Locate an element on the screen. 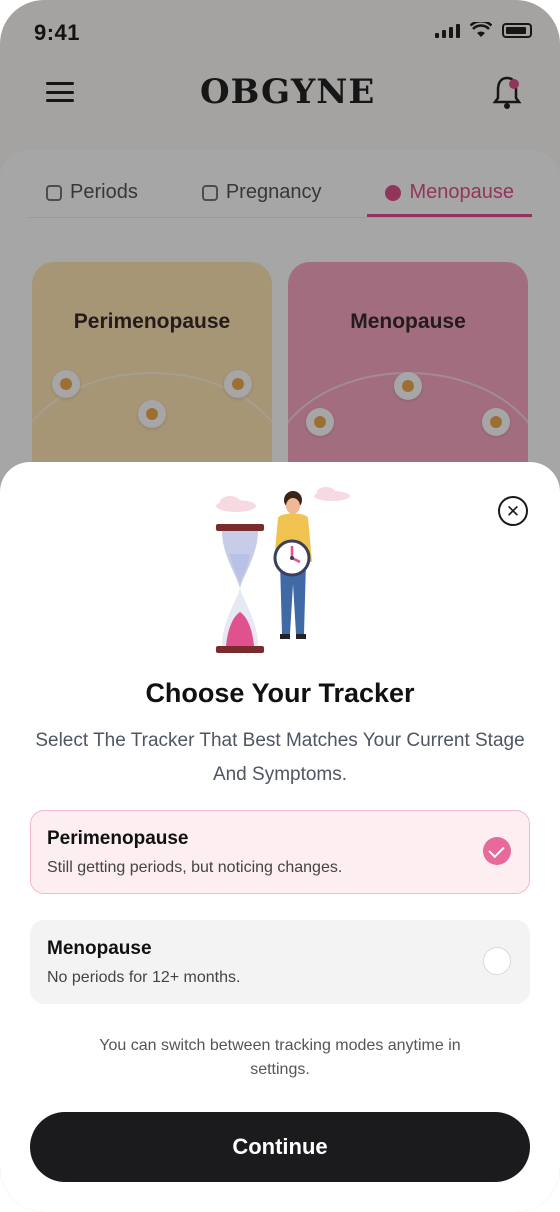 This screenshot has height=1212, width=560. radio-checked-icon is located at coordinates (497, 851).